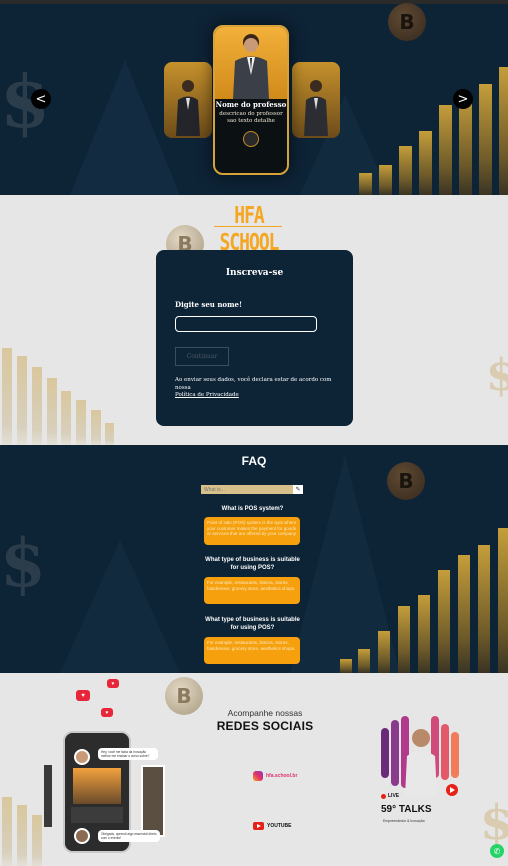 The height and width of the screenshot is (866, 508). I want to click on faq-question: What is POS system?, so click(252, 509).